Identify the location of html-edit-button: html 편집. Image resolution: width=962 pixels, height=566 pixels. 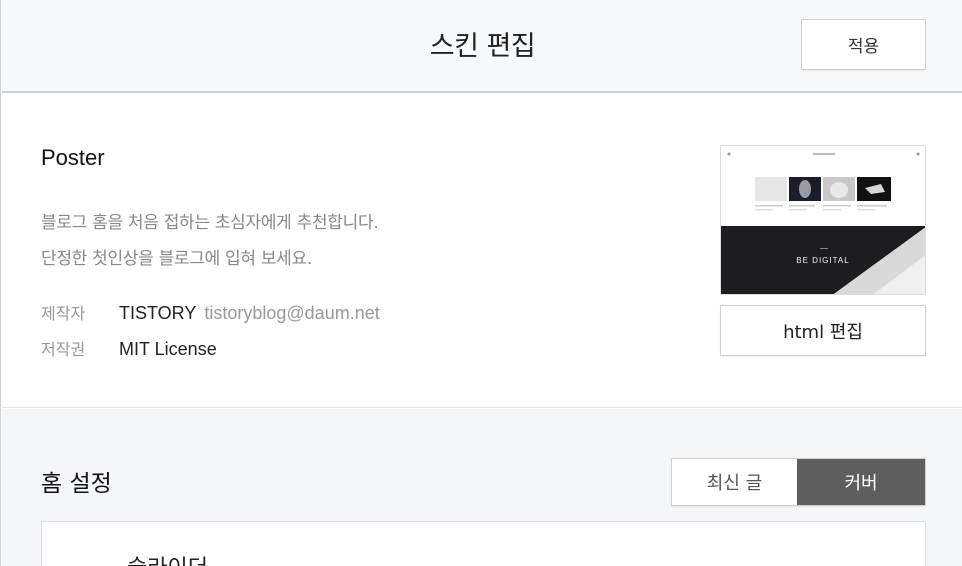
(823, 330).